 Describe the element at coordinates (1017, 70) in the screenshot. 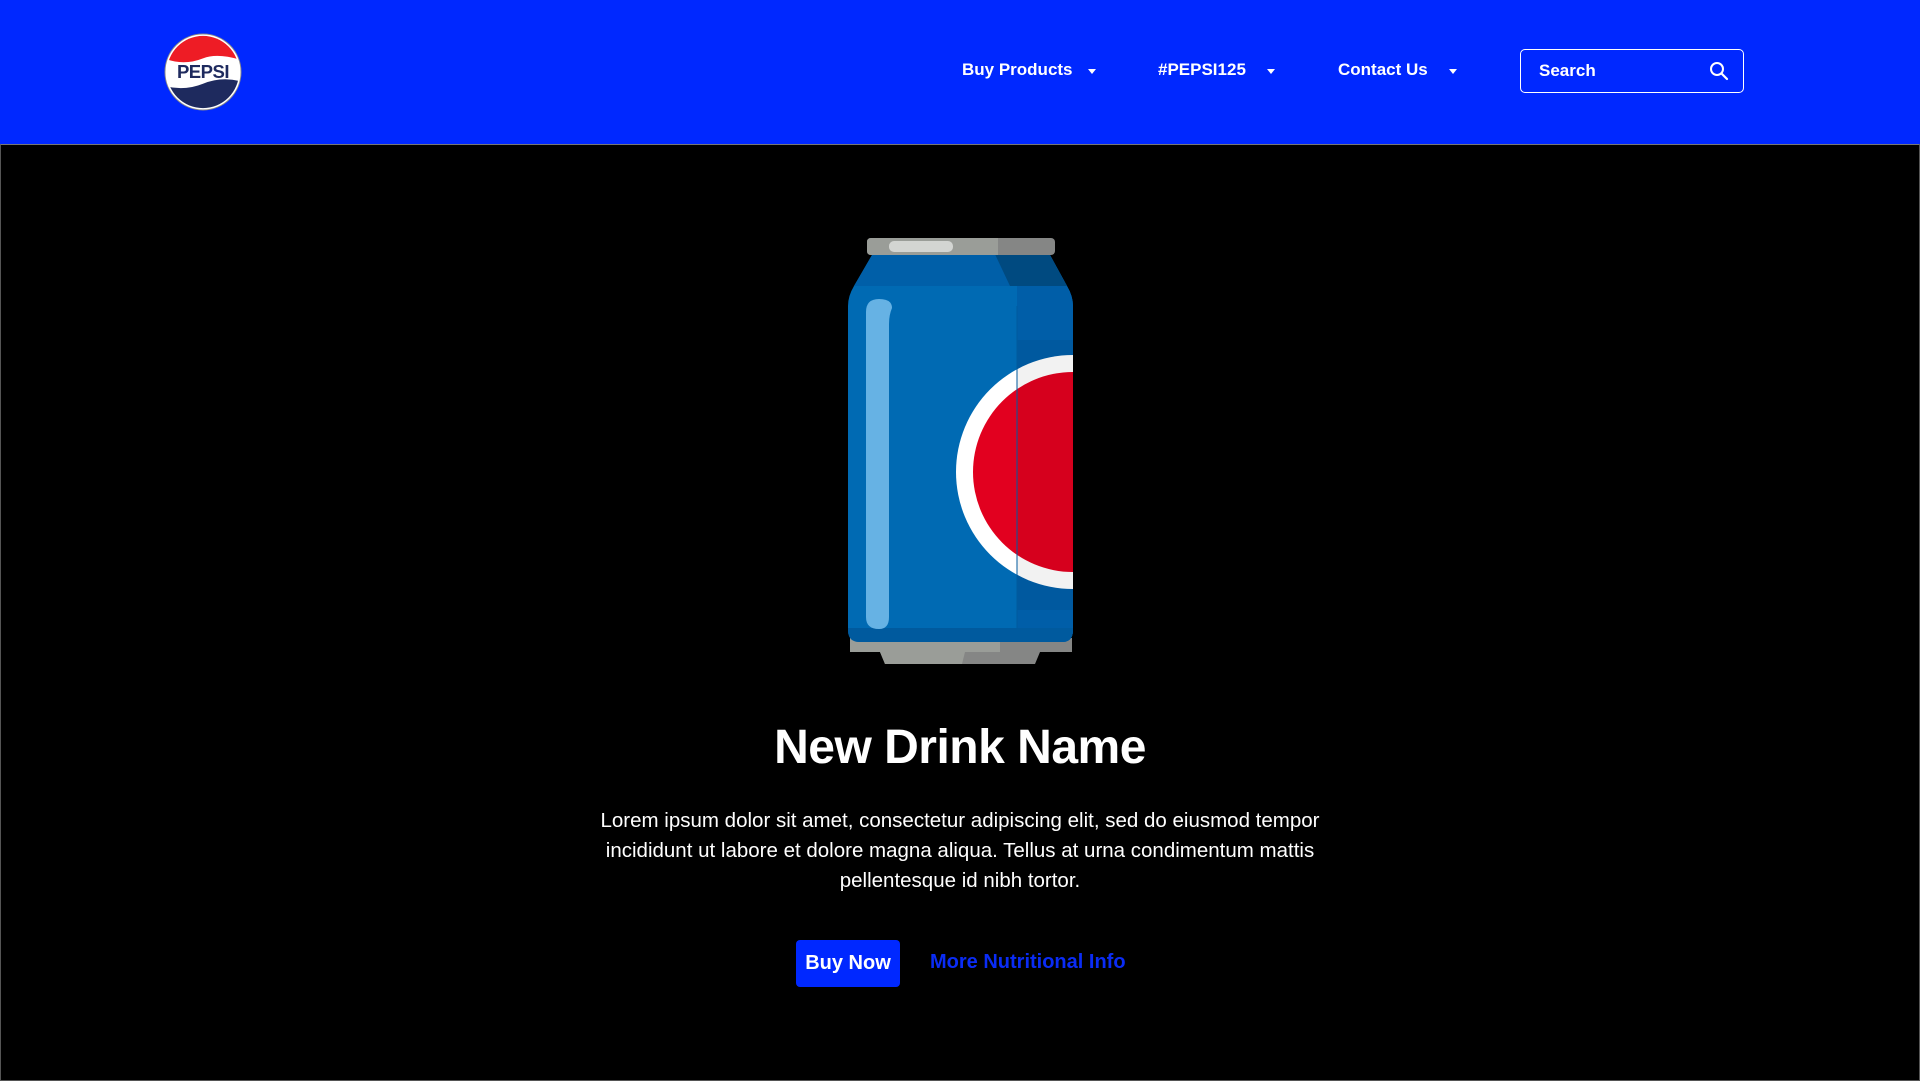

I see `nav-buy-products: Buy Products` at that location.